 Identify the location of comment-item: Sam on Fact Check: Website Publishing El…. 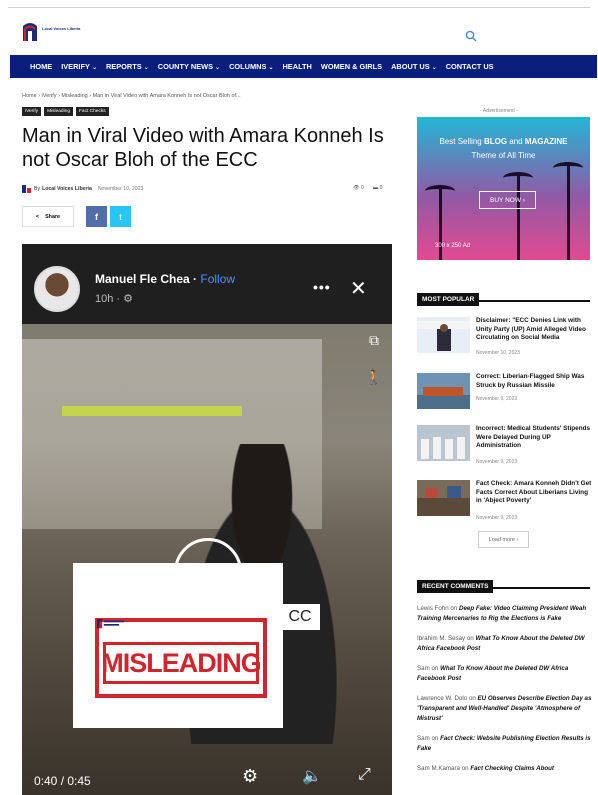
(504, 743).